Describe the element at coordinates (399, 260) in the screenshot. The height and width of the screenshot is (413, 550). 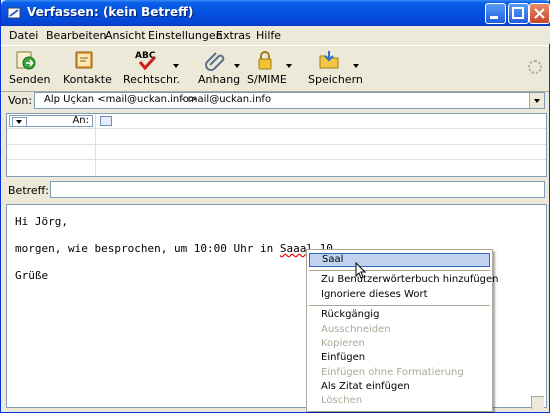
I see `menu-item-suggestion: Saal` at that location.